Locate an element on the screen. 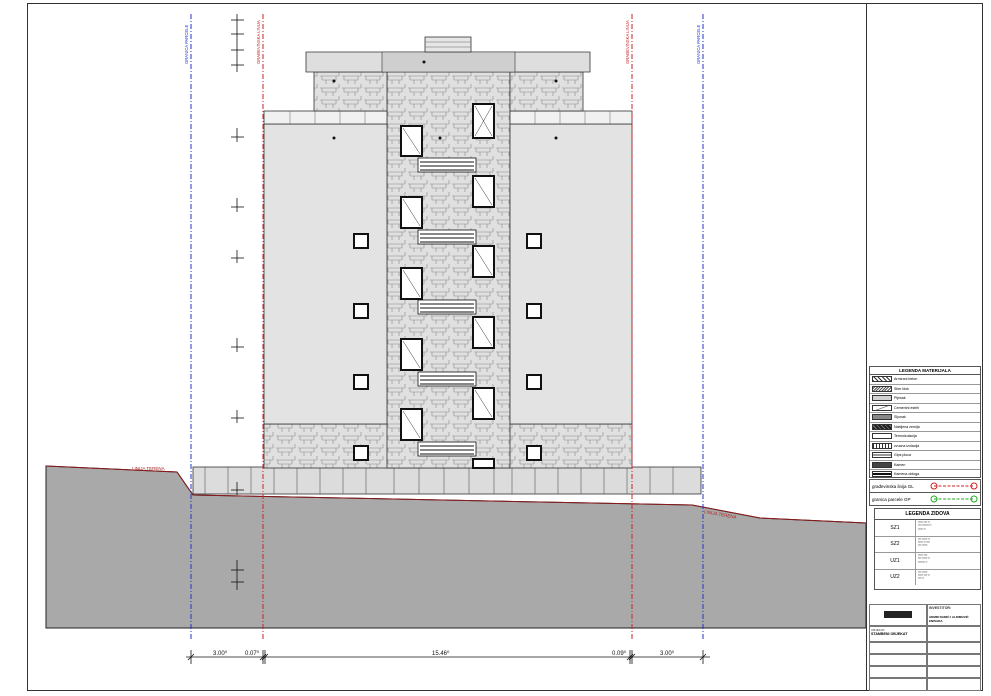 The height and width of the screenshot is (696, 991). dim-5: 3.00⁰ is located at coordinates (667, 653).